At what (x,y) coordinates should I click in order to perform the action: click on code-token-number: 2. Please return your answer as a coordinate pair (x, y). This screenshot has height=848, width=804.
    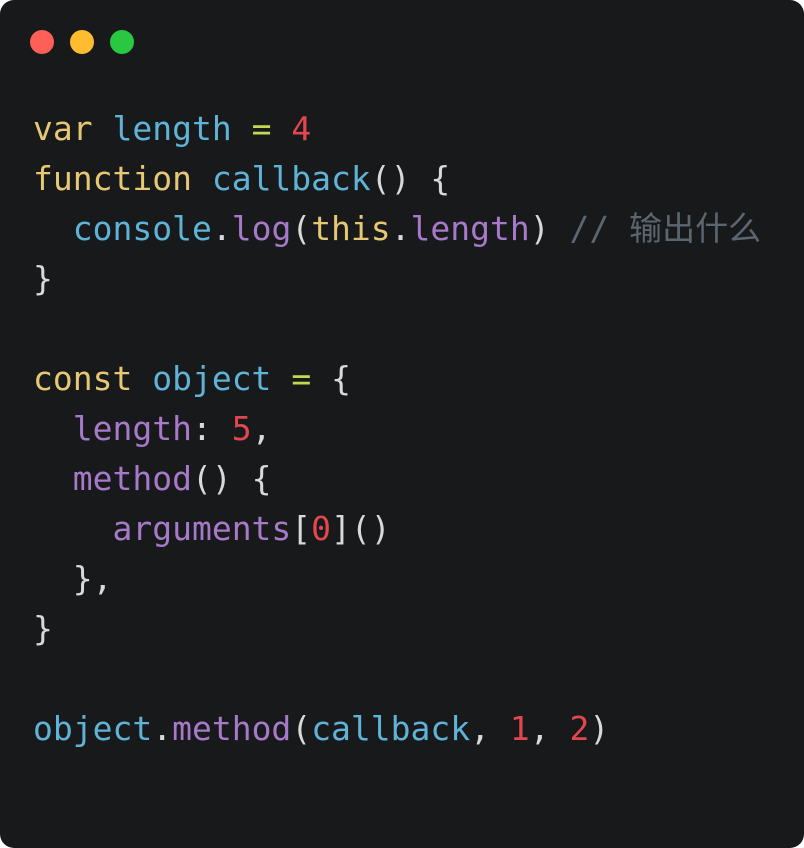
    Looking at the image, I should click on (579, 728).